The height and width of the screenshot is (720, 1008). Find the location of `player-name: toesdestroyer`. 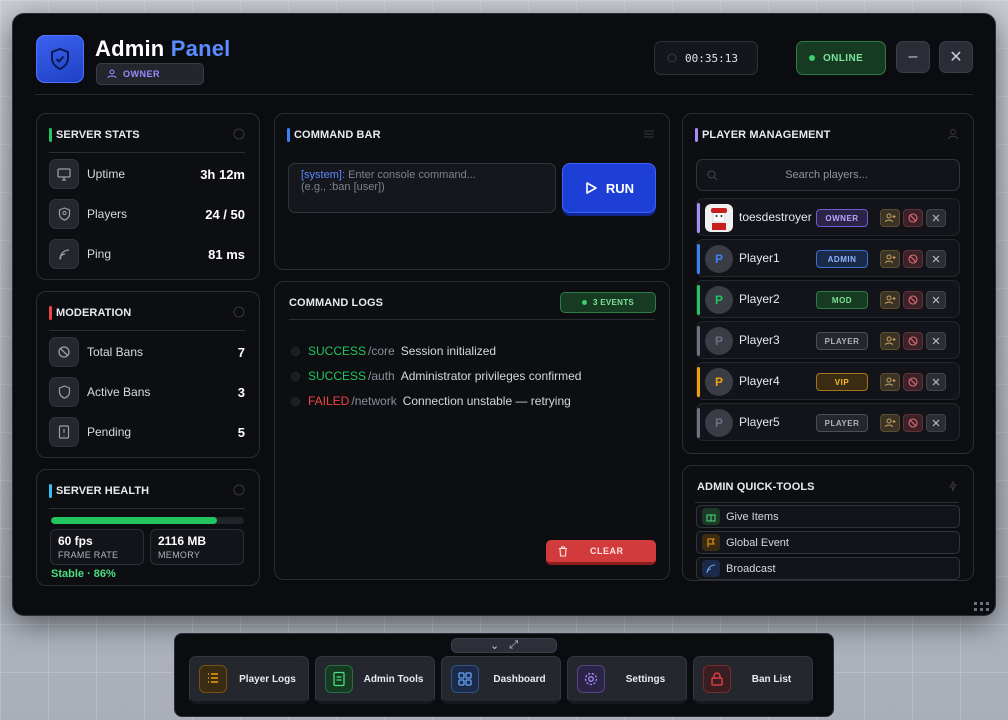

player-name: toesdestroyer is located at coordinates (775, 217).